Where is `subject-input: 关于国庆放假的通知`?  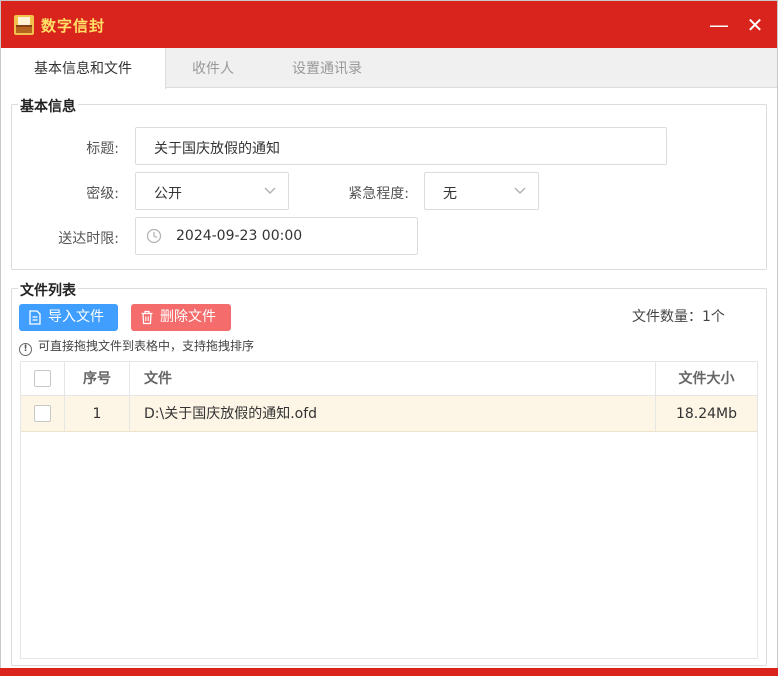 subject-input: 关于国庆放假的通知 is located at coordinates (401, 146).